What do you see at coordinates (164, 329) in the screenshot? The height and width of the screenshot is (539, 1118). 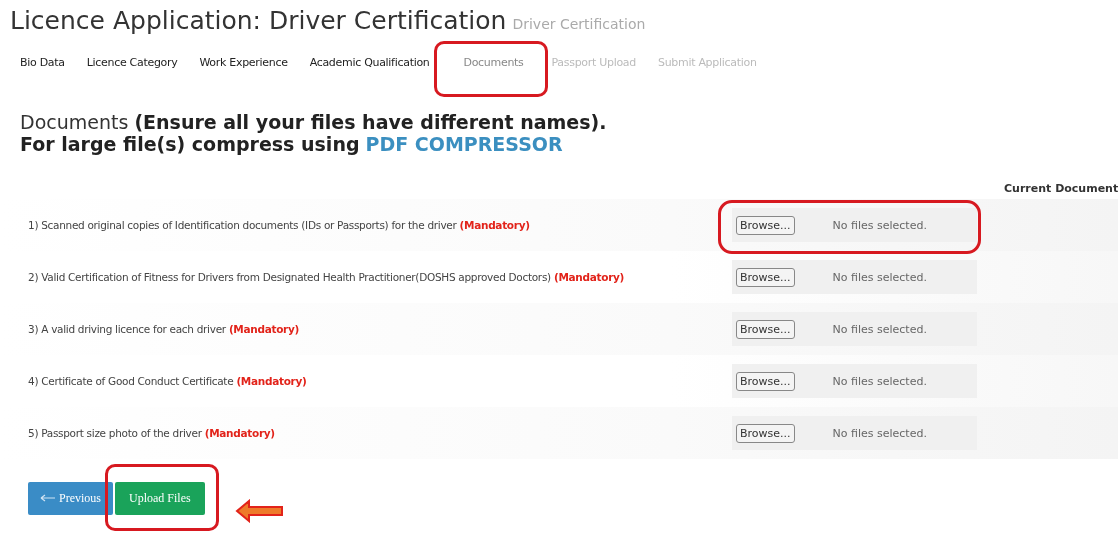 I see `document-label: 3) A valid driving licence for each driver (Mandatory)` at bounding box center [164, 329].